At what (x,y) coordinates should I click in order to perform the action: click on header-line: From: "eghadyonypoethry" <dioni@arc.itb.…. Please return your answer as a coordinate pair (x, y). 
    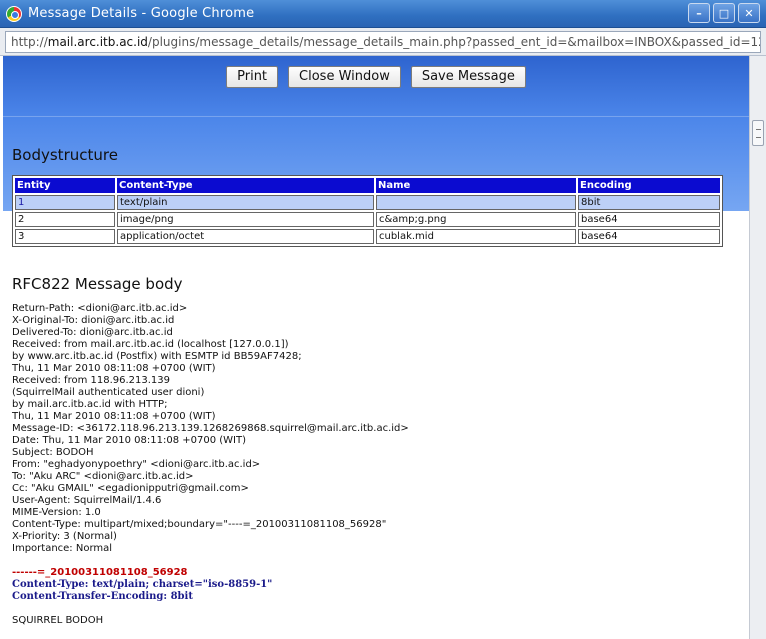
    Looking at the image, I should click on (136, 464).